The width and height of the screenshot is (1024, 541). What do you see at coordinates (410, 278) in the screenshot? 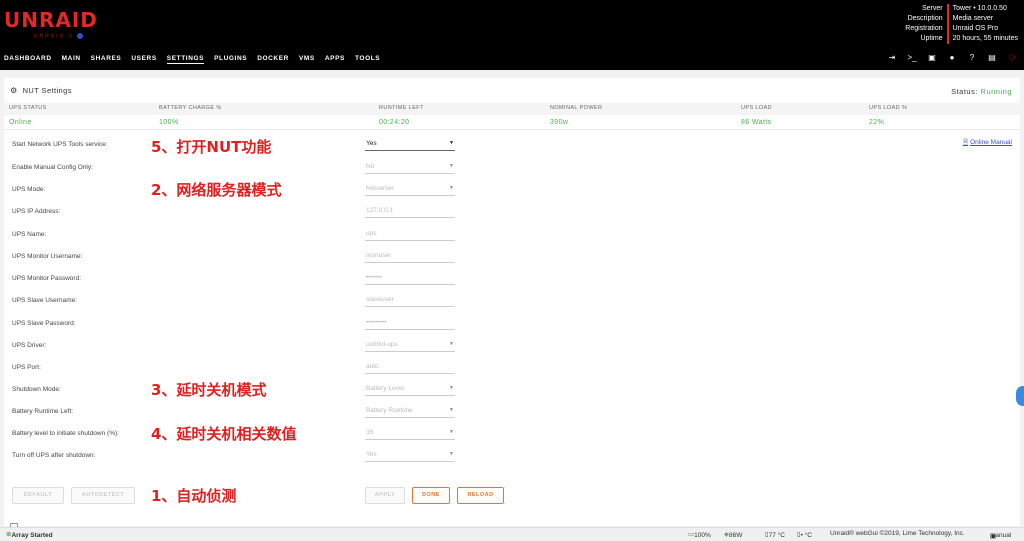
I see `monitor-password-input: •••••••` at bounding box center [410, 278].